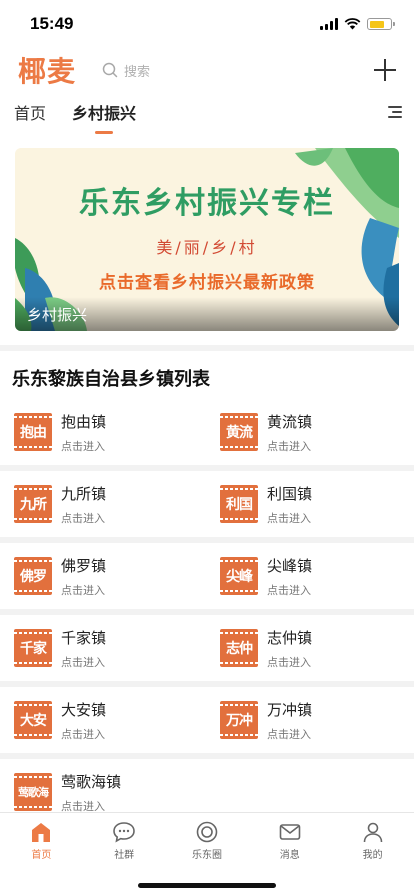 This screenshot has height=896, width=414. What do you see at coordinates (290, 421) in the screenshot?
I see `town-name: 黄流镇` at bounding box center [290, 421].